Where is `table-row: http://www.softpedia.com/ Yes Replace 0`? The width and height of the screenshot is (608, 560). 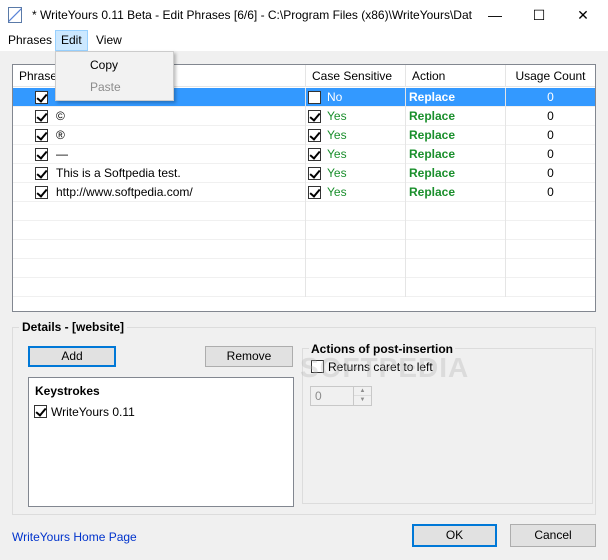 table-row: http://www.softpedia.com/ Yes Replace 0 is located at coordinates (304, 192).